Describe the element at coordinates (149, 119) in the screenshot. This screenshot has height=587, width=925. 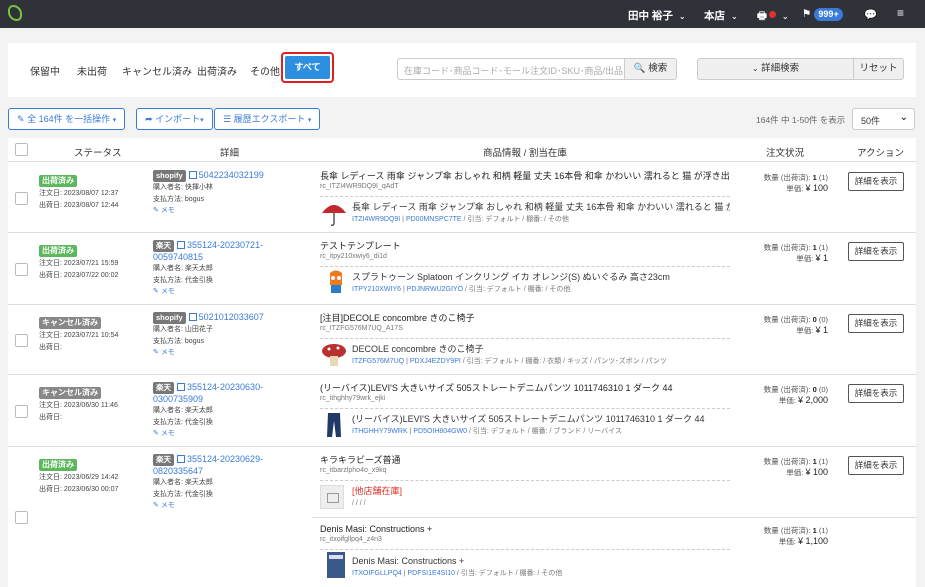
I see `share-icon: ➦` at that location.